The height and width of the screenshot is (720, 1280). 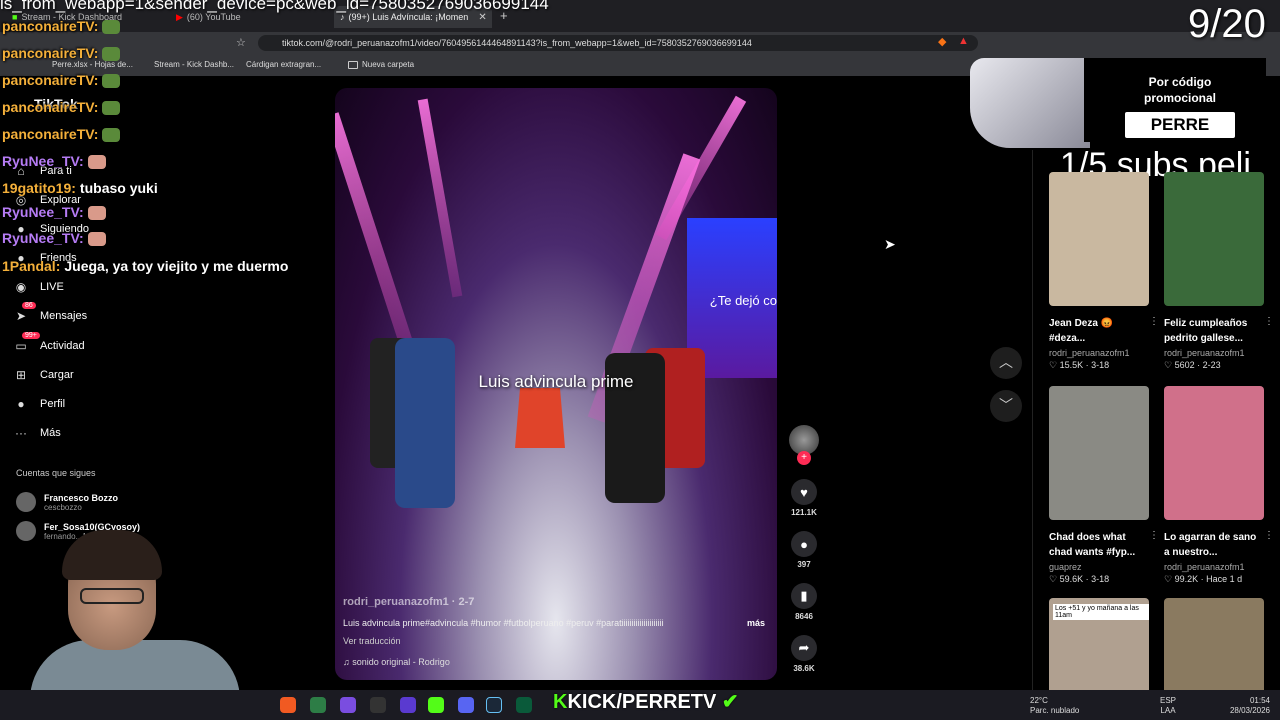 What do you see at coordinates (1006, 363) in the screenshot?
I see `previous-video-button: ︿` at bounding box center [1006, 363].